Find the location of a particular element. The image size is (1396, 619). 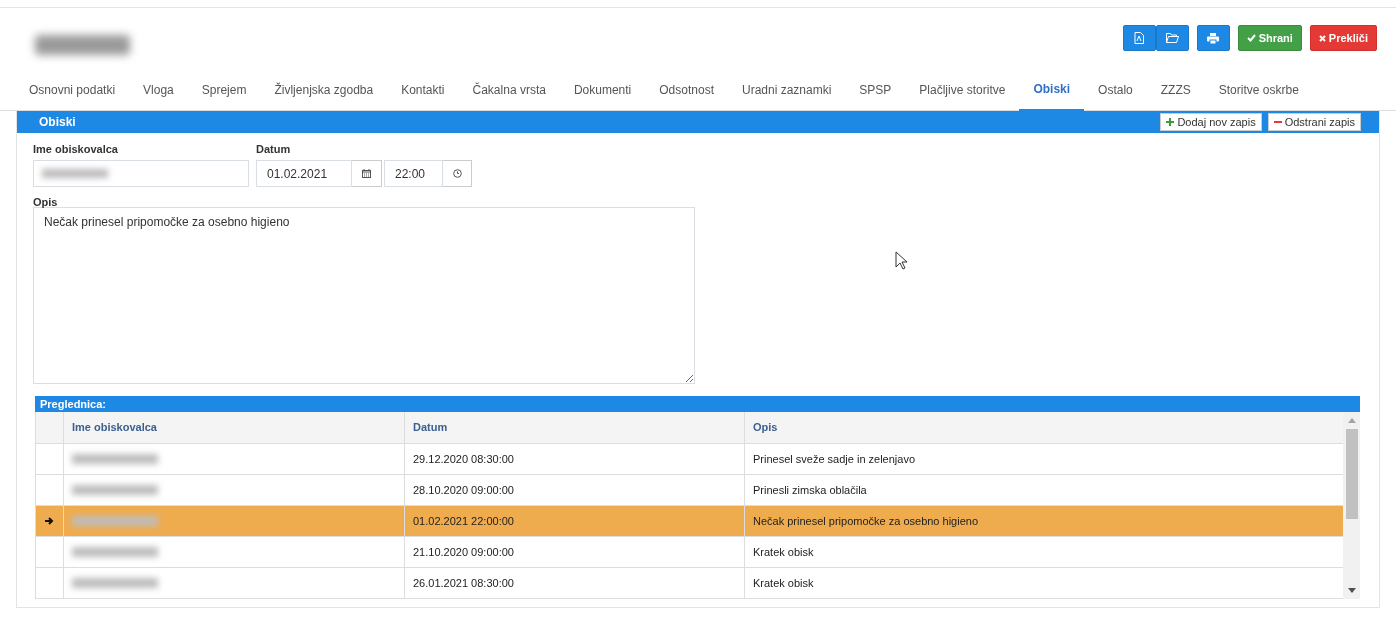

table-cell-text: Nečak prinesel pripomočke za osebno higieno is located at coordinates (866, 521).